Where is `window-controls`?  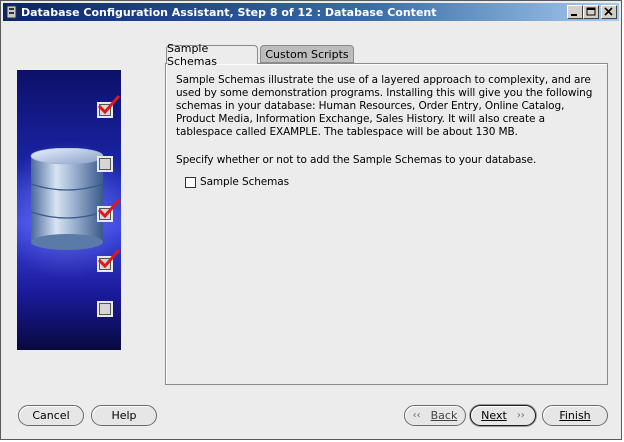 window-controls is located at coordinates (592, 12).